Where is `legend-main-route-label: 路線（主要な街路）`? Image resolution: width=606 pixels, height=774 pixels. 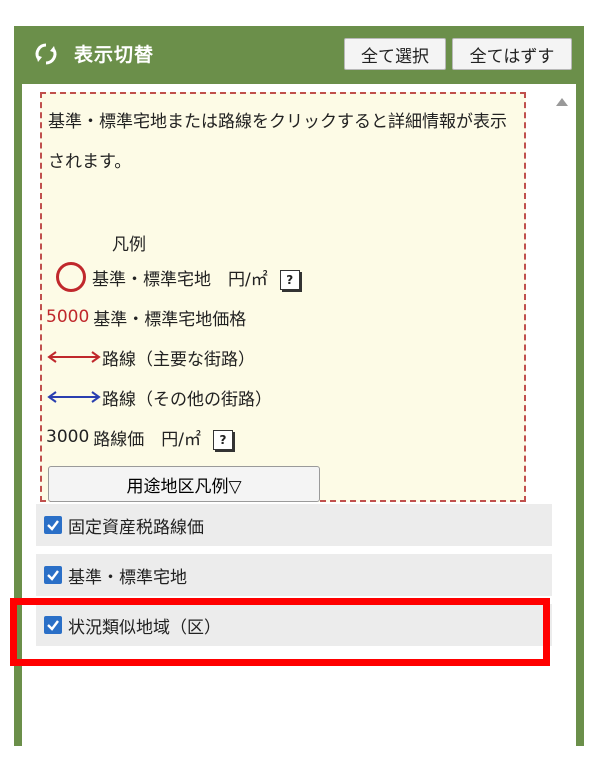
legend-main-route-label: 路線（主要な街路） is located at coordinates (178, 359).